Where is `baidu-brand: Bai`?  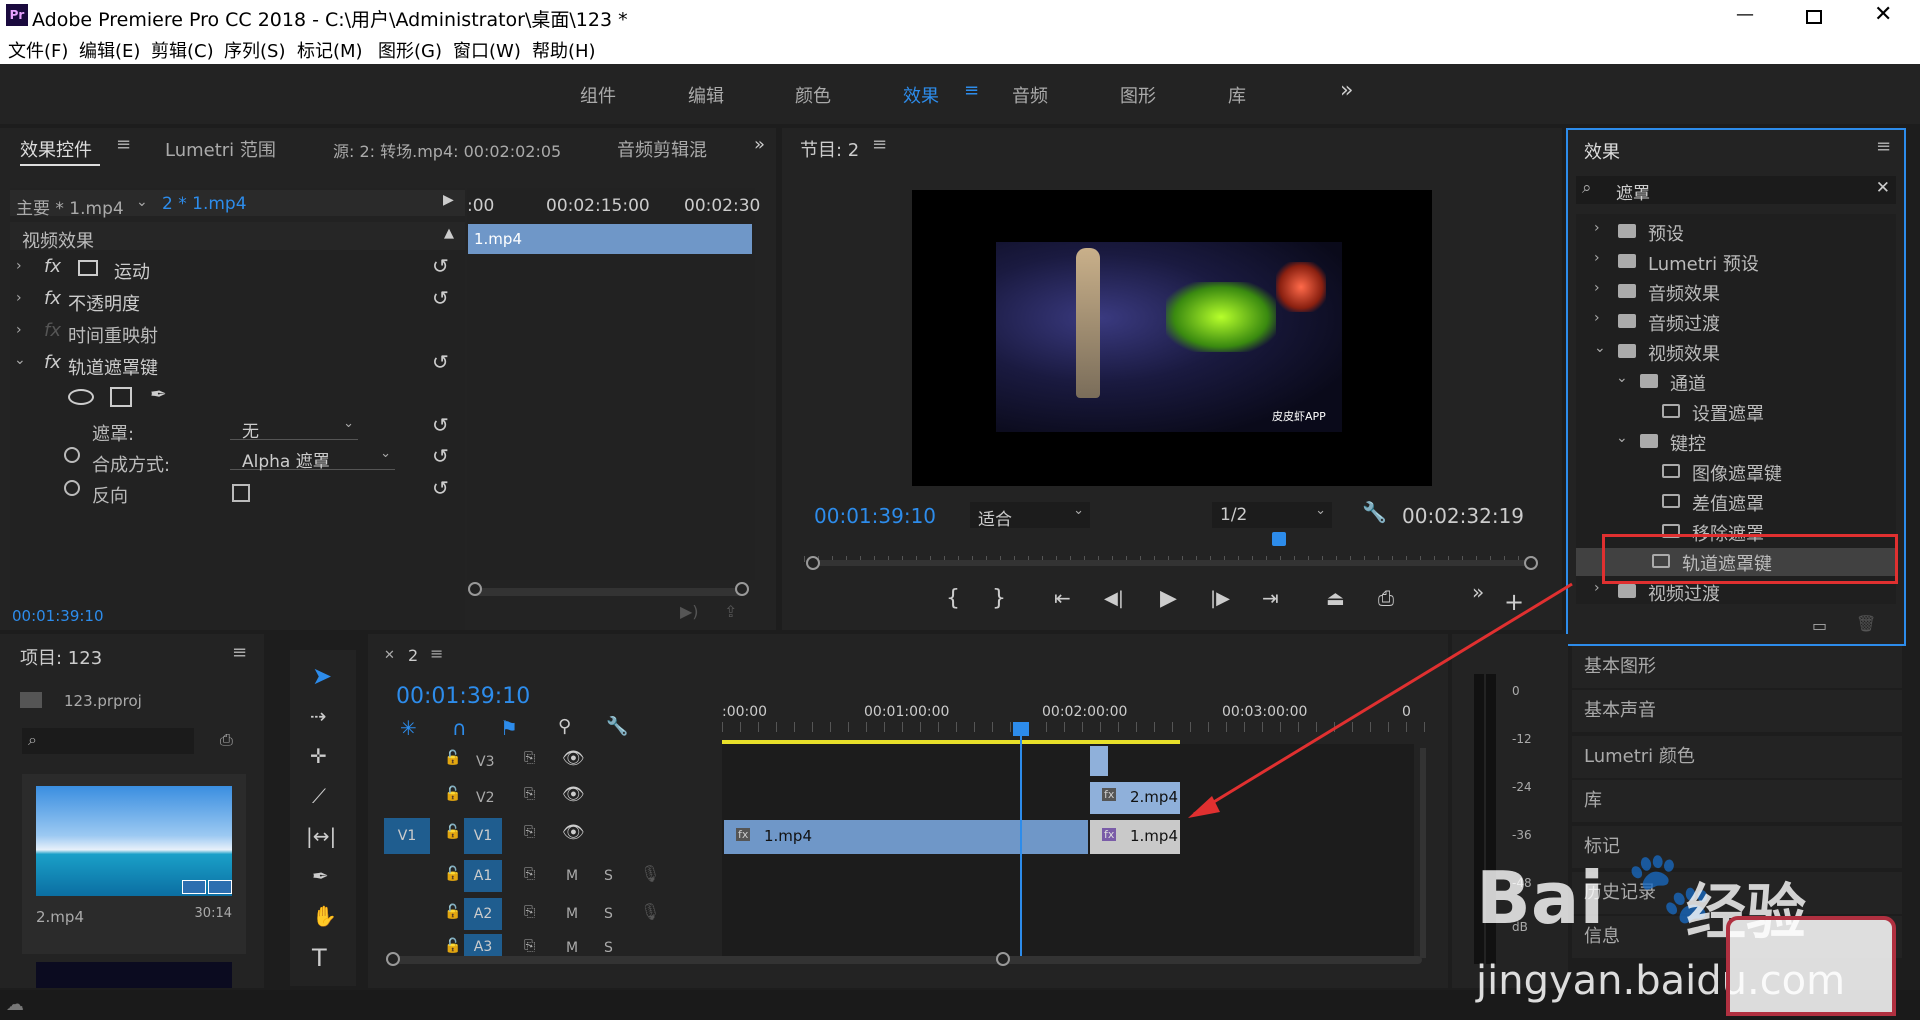 baidu-brand: Bai is located at coordinates (1540, 898).